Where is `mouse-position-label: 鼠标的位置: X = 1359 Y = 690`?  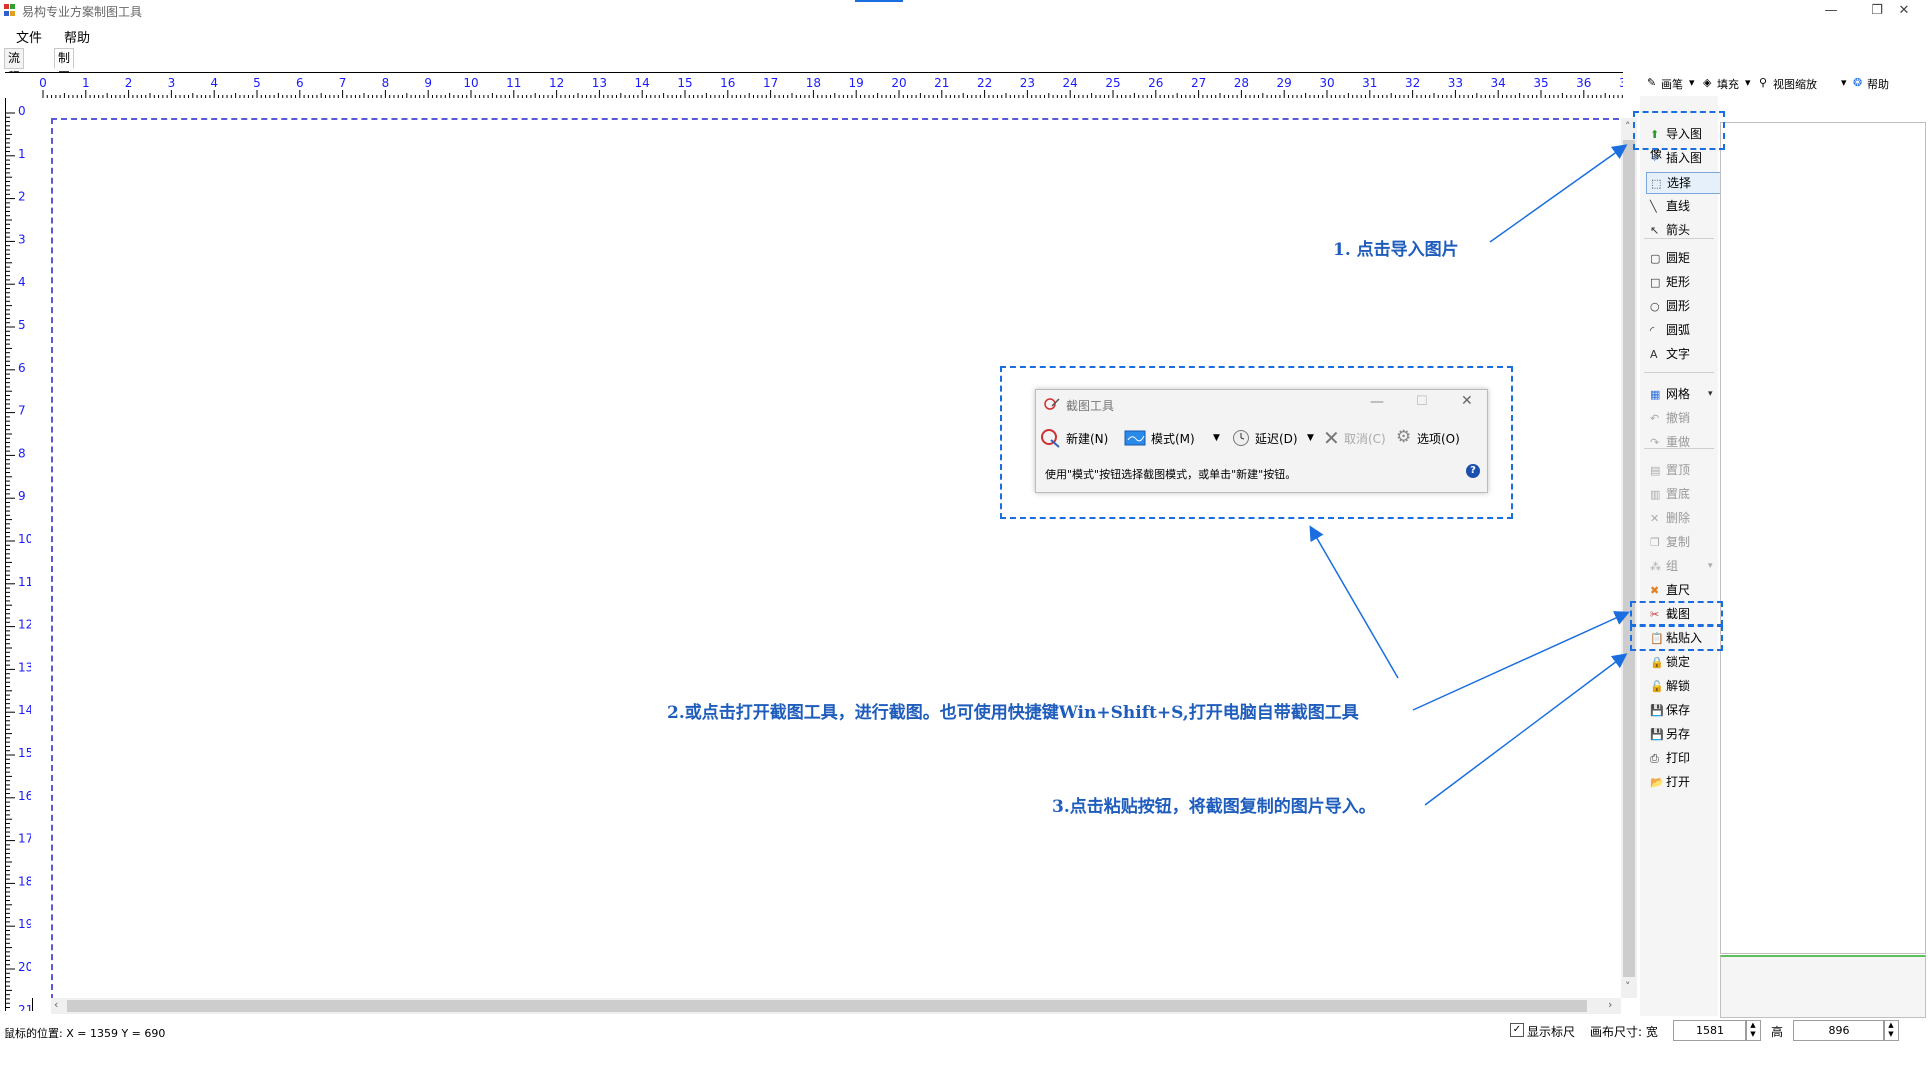
mouse-position-label: 鼠标的位置: X = 1359 Y = 690 is located at coordinates (85, 1033).